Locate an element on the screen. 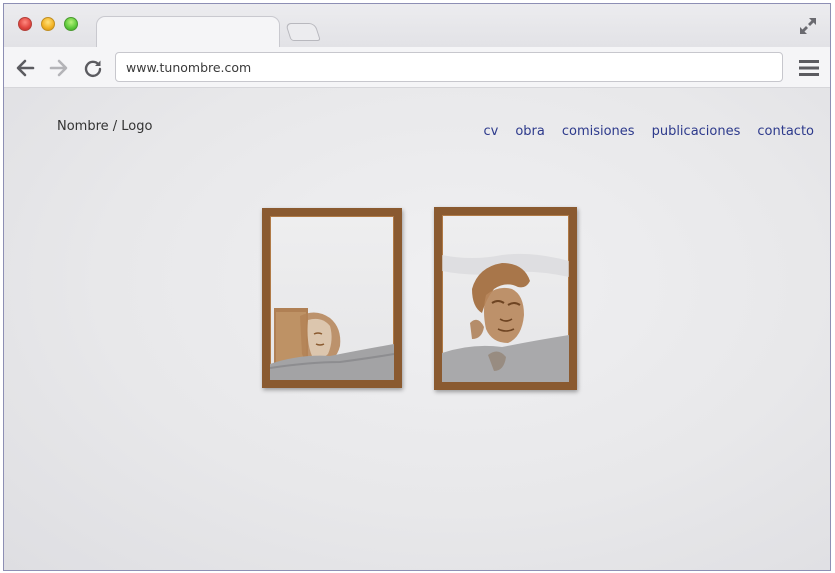  address-bar: www.tunombre.com is located at coordinates (449, 67).